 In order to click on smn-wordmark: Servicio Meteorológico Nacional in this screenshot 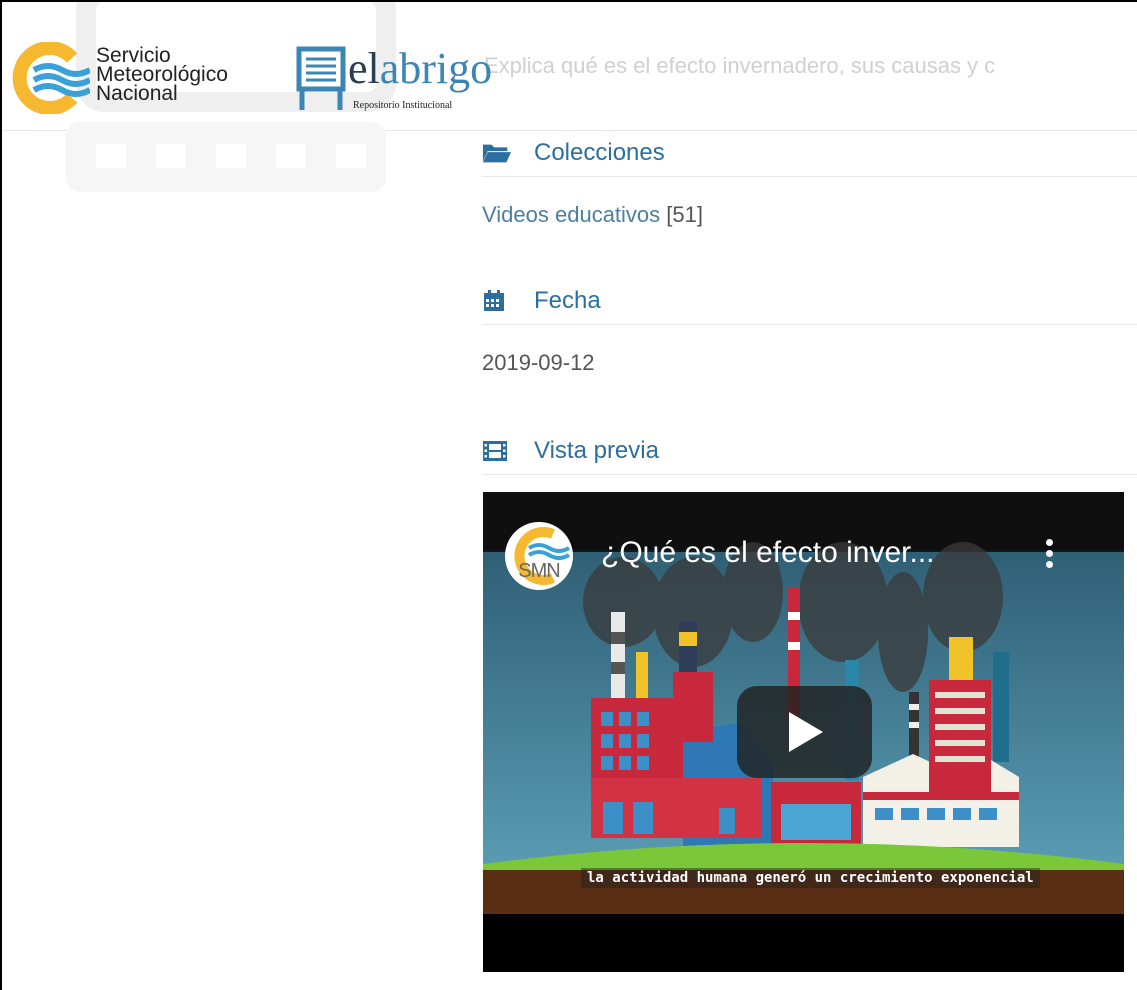, I will do `click(162, 75)`.